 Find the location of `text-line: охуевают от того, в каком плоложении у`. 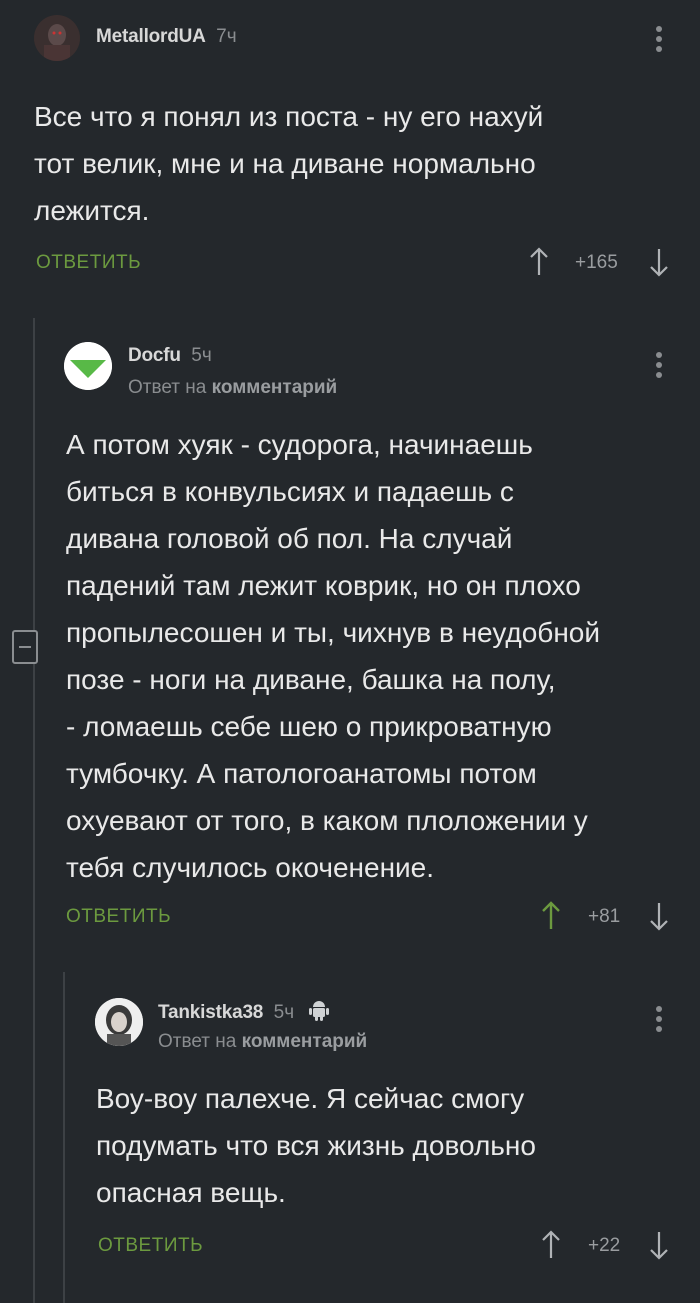

text-line: охуевают от того, в каком плоложении у is located at coordinates (327, 820).